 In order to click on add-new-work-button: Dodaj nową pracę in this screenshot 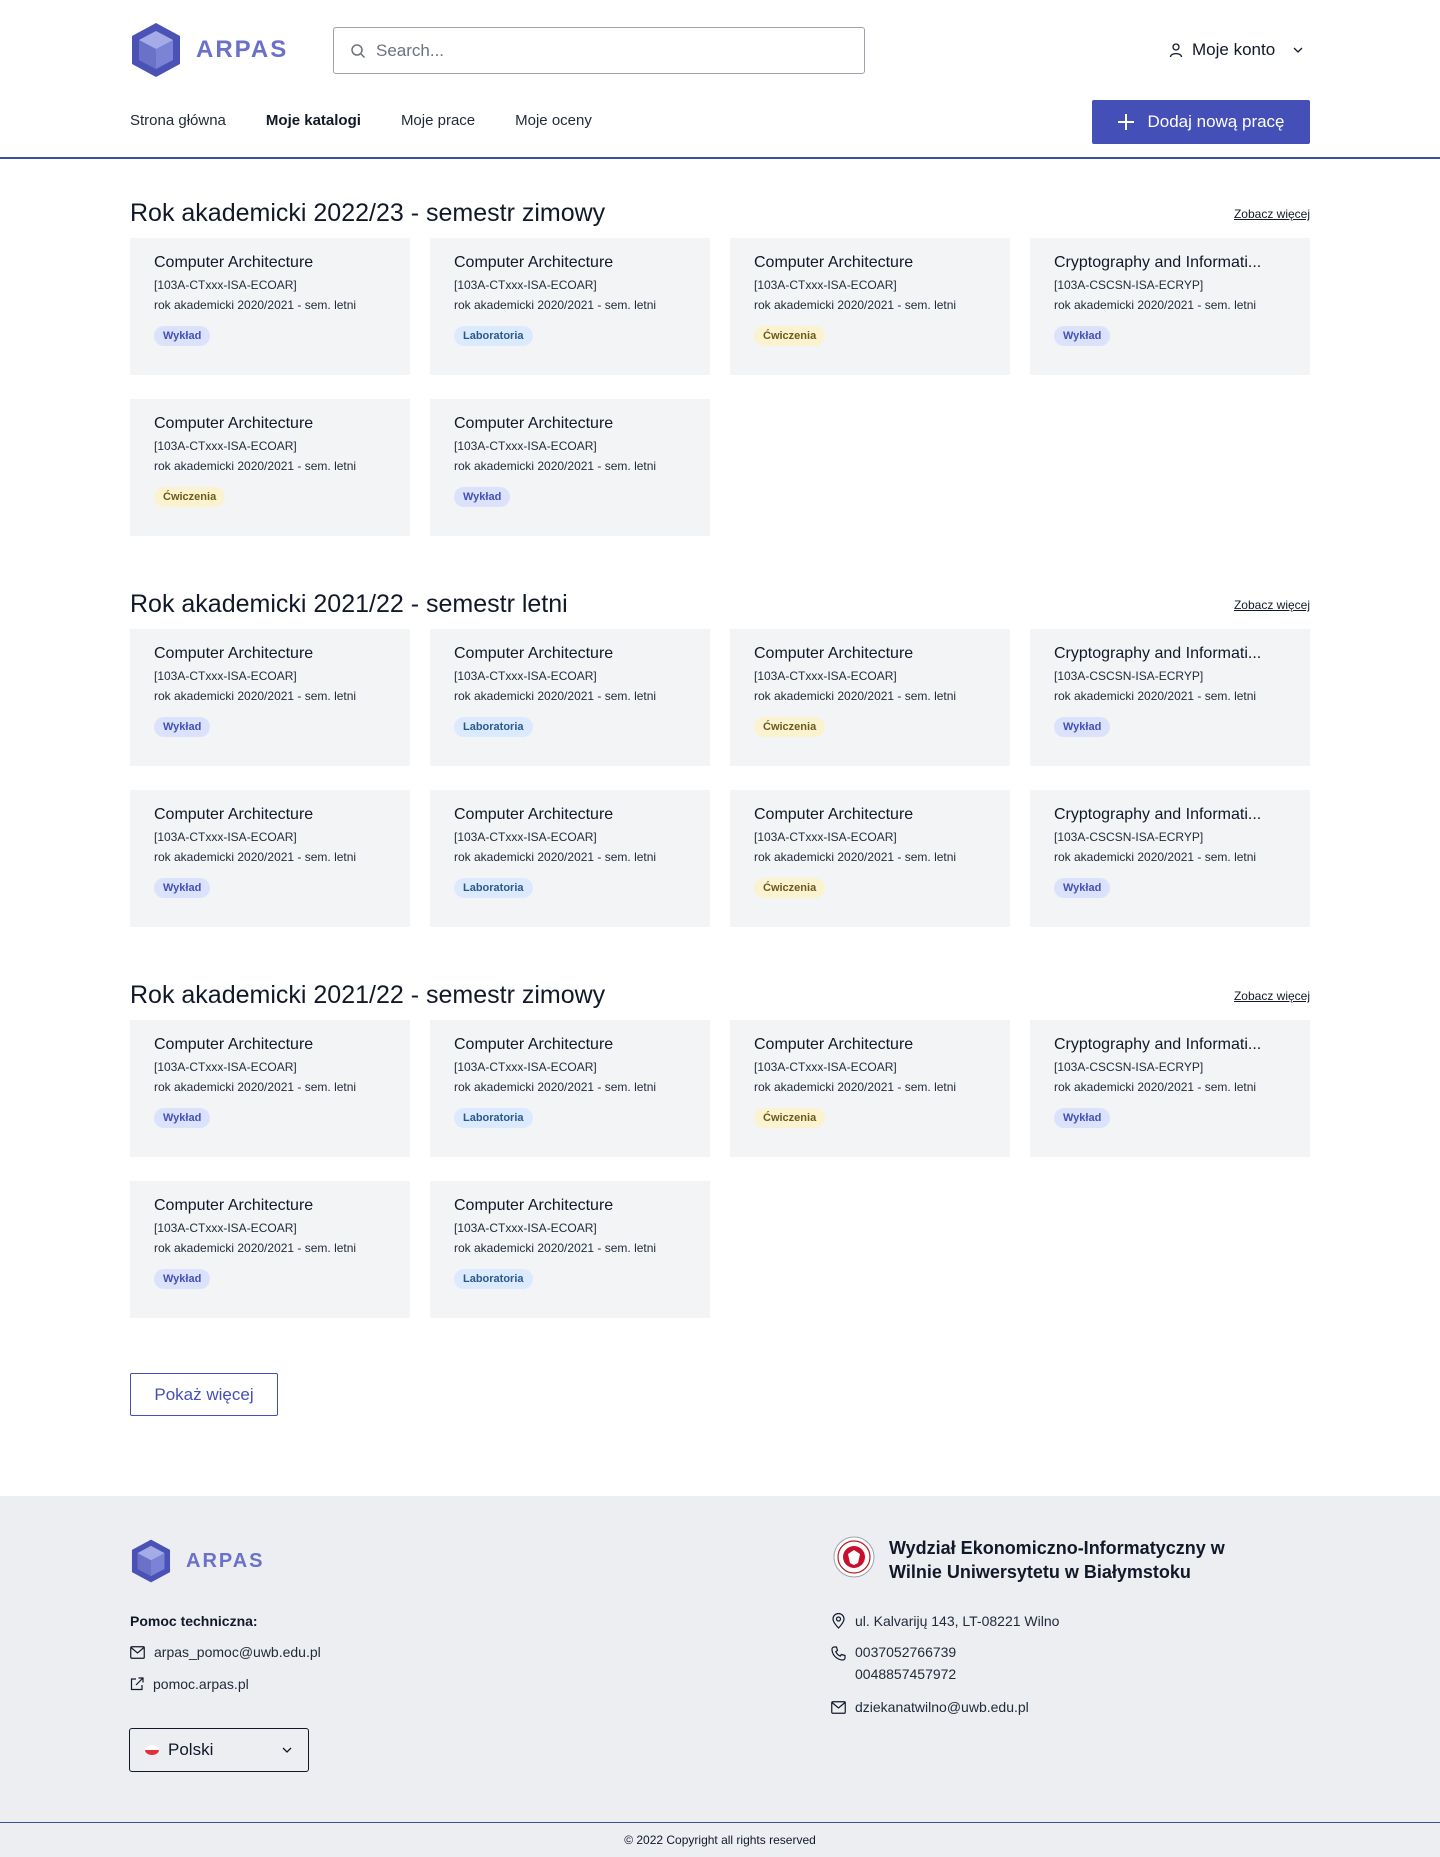, I will do `click(1201, 122)`.